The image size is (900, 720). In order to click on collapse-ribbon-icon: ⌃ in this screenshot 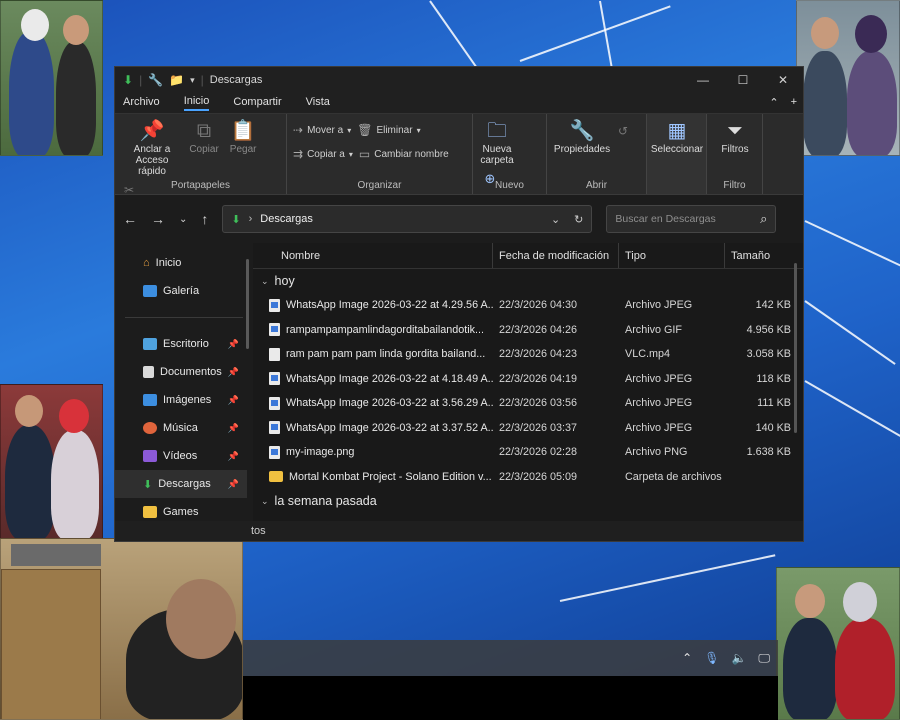, I will do `click(773, 103)`.